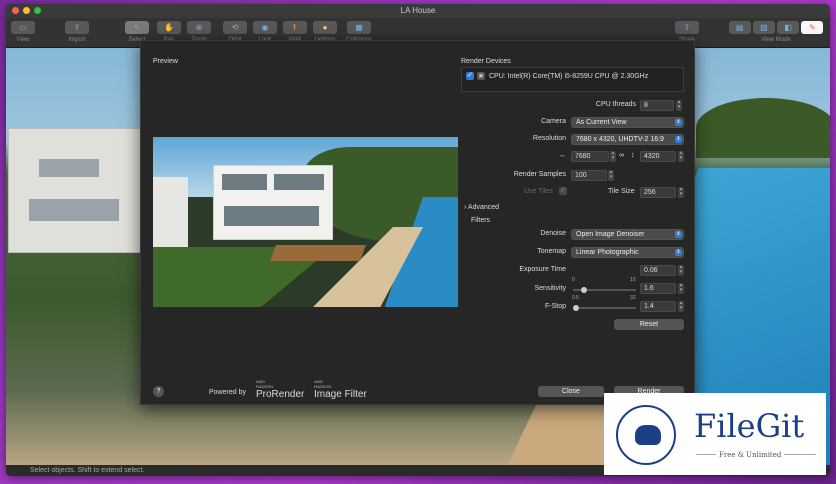 This screenshot has width=836, height=484. Describe the element at coordinates (170, 212) in the screenshot. I see `preview-building` at that location.